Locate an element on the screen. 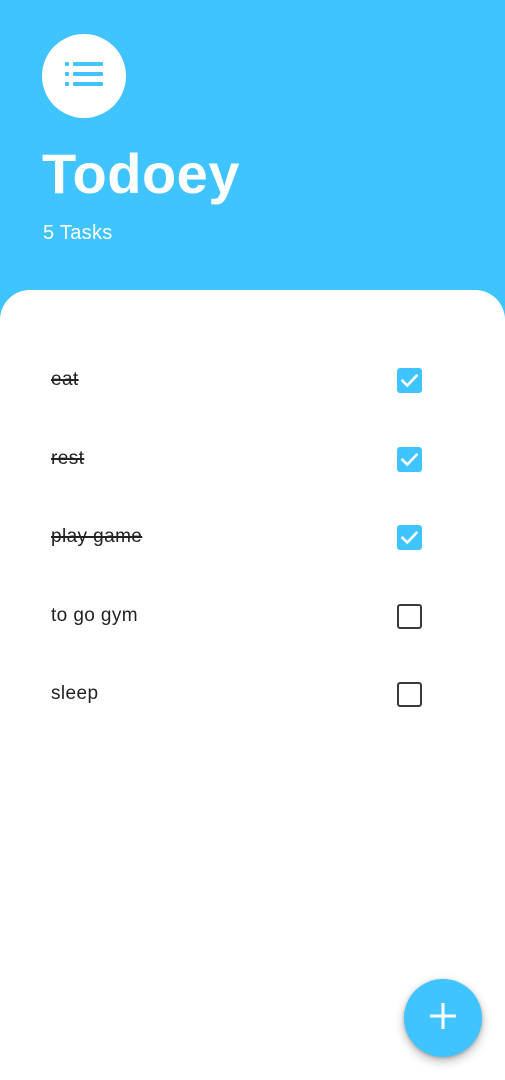 The height and width of the screenshot is (1080, 505). task-row: to go gym is located at coordinates (252, 617).